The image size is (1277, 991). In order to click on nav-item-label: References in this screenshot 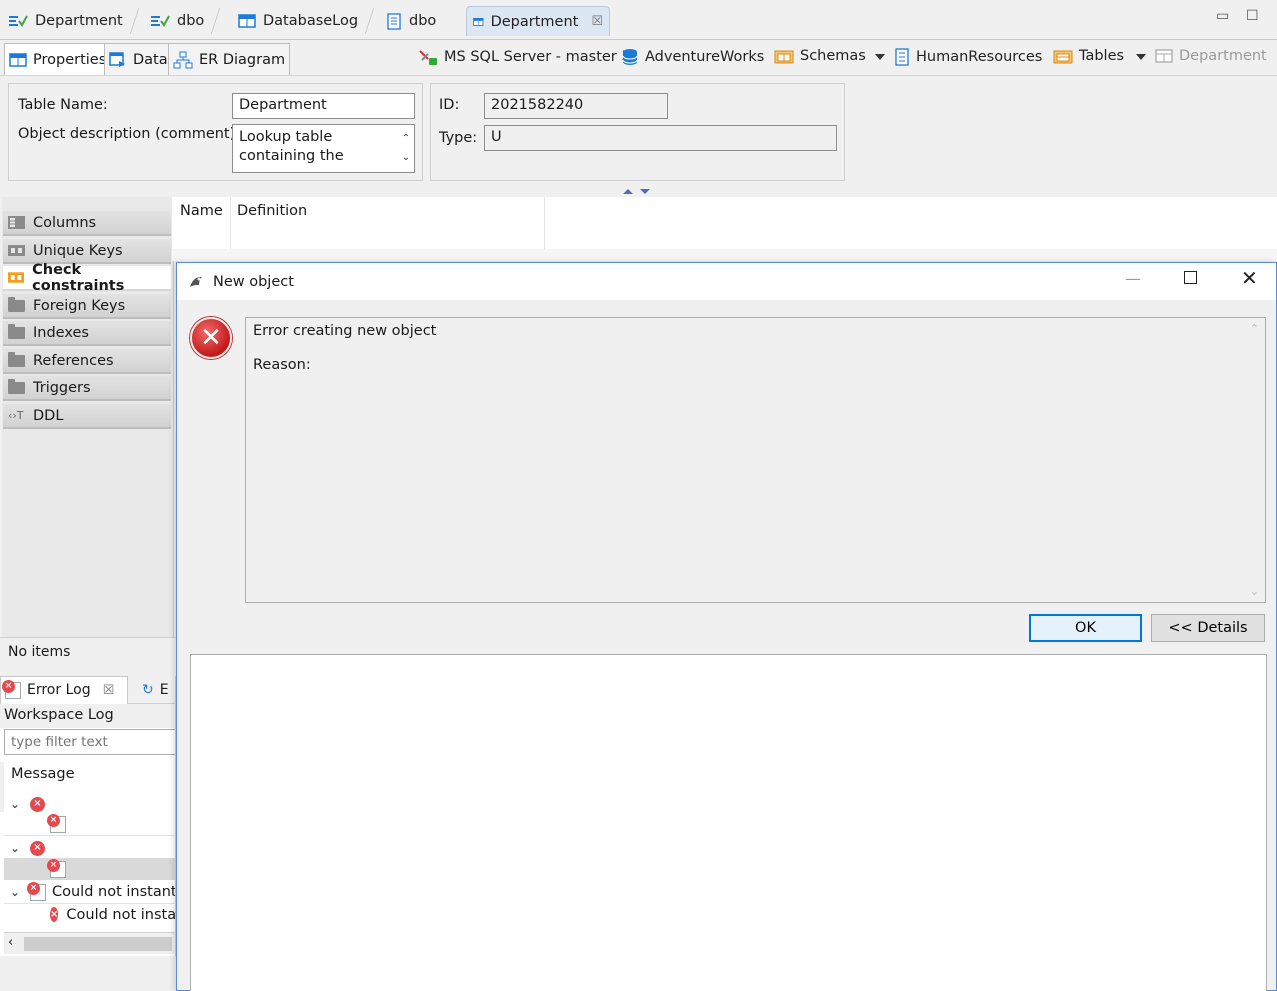, I will do `click(73, 360)`.